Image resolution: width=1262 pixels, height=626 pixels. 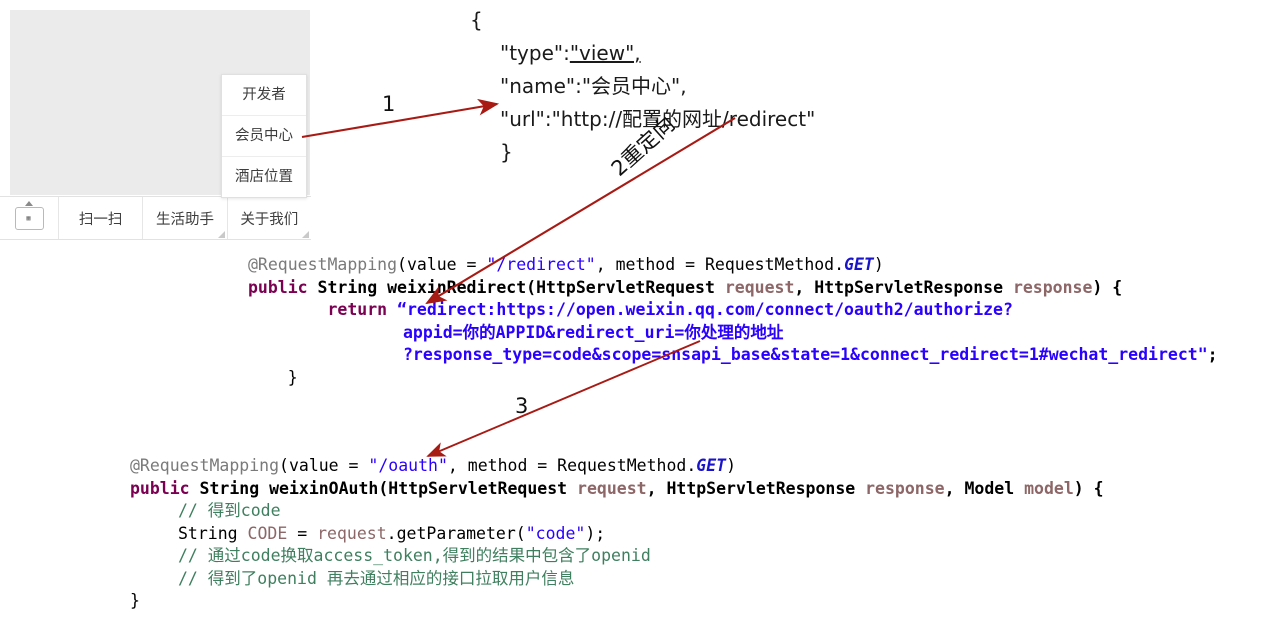 What do you see at coordinates (414, 555) in the screenshot?
I see `comment-exchange-token: // 通过code换取access_token,得到的结果中包含了openid` at bounding box center [414, 555].